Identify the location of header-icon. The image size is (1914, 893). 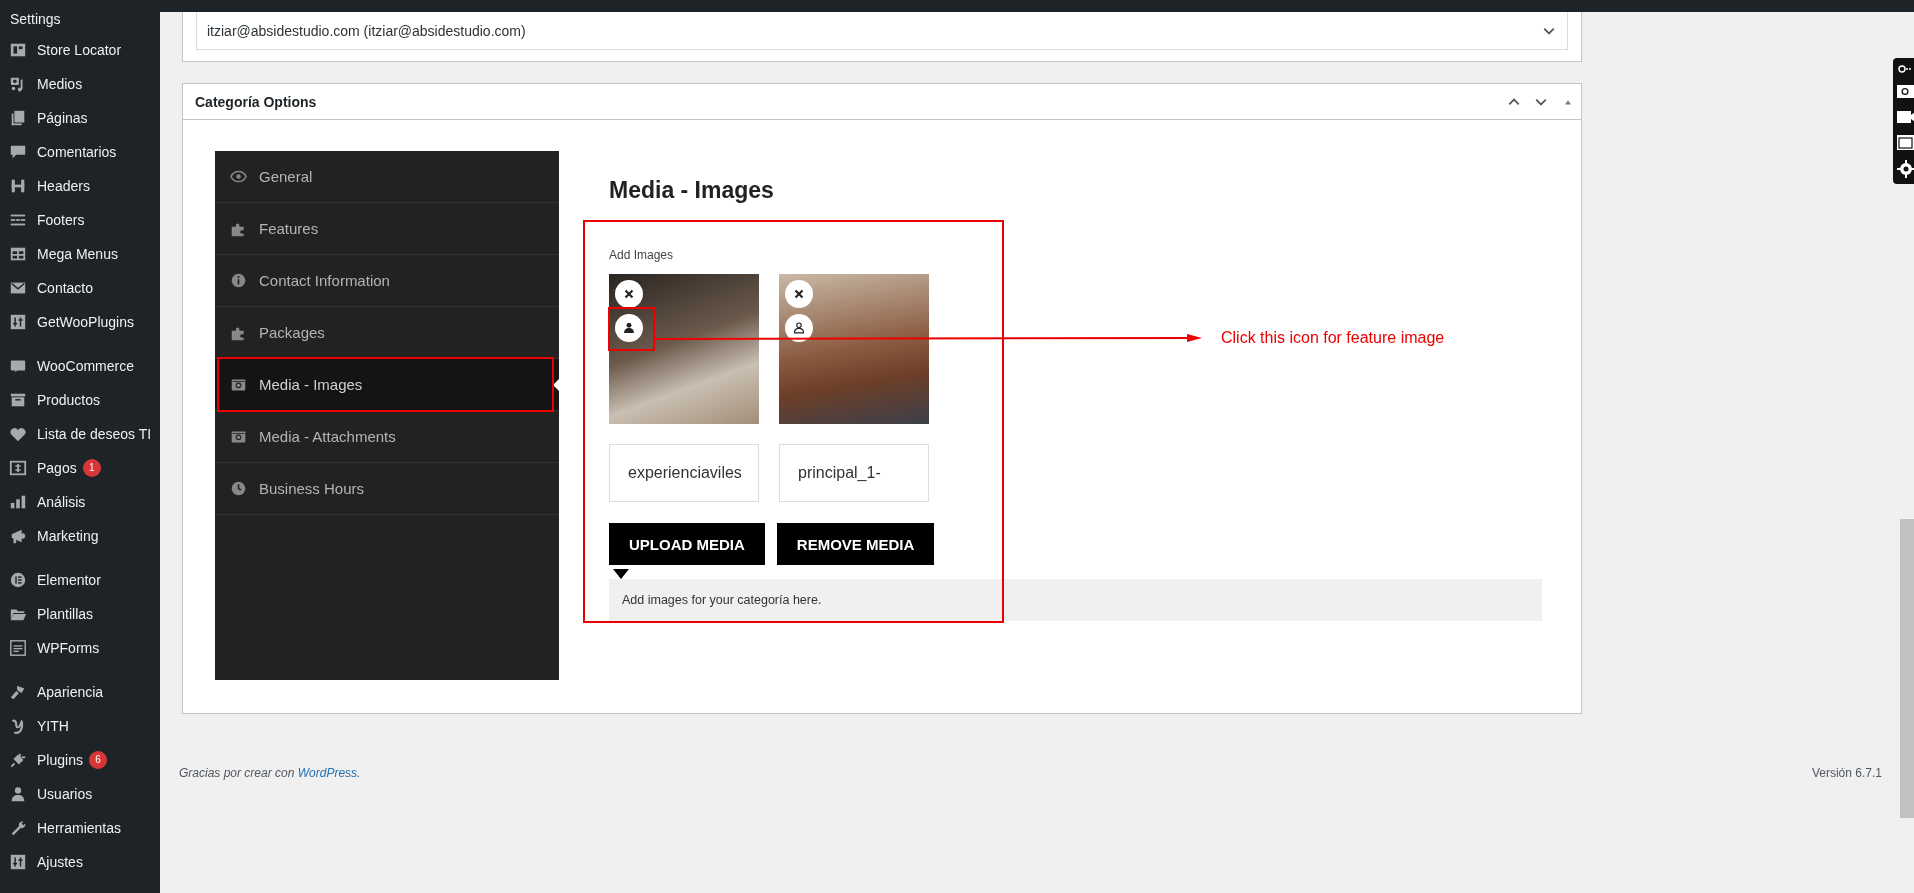
(18, 186).